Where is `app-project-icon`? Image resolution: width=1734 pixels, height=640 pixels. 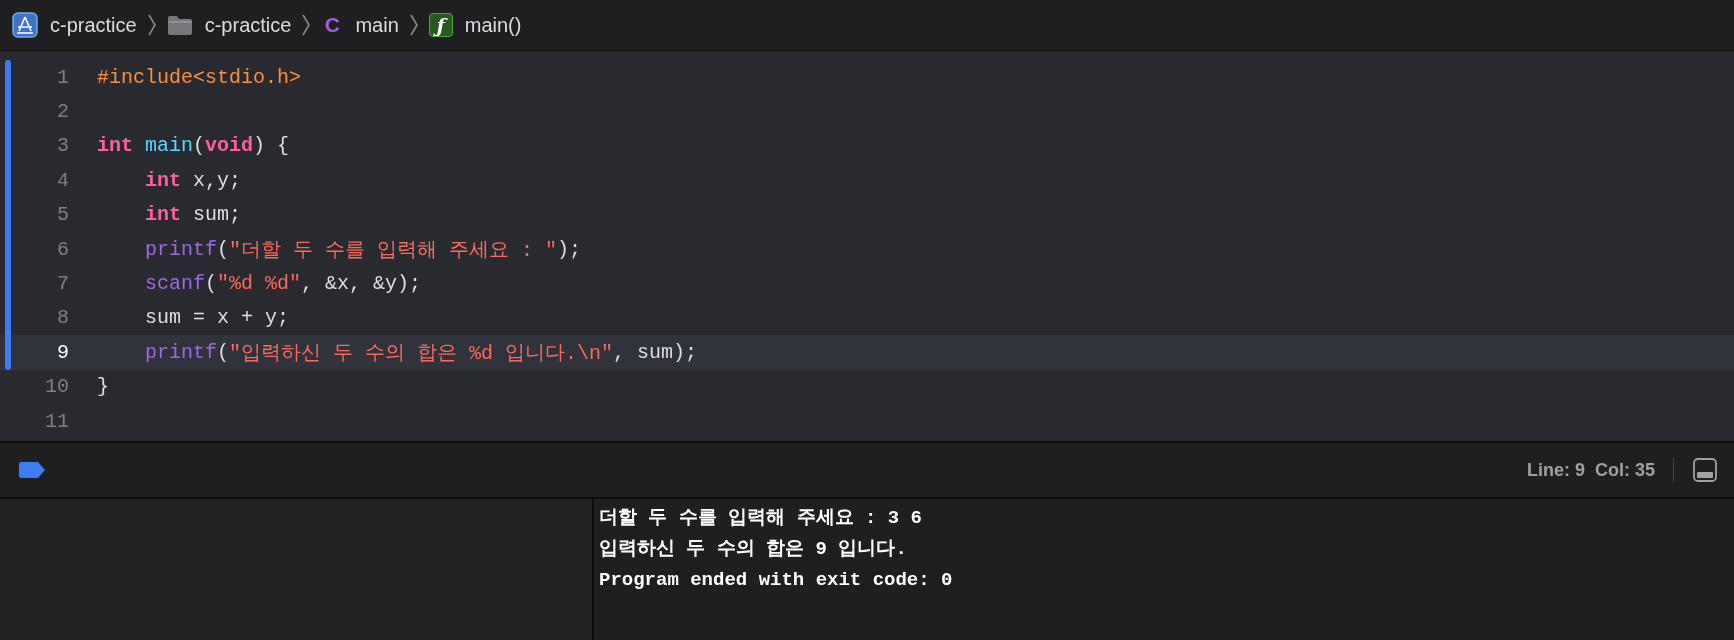
app-project-icon is located at coordinates (25, 25).